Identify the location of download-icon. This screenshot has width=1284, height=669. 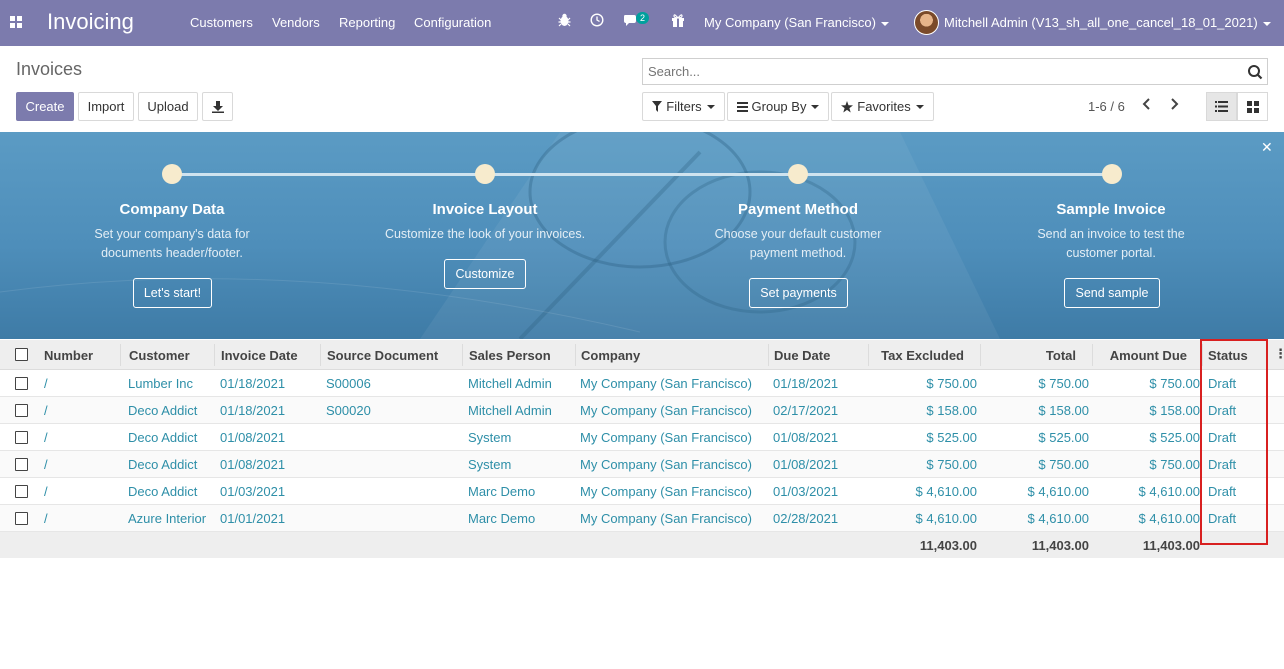
(217, 106).